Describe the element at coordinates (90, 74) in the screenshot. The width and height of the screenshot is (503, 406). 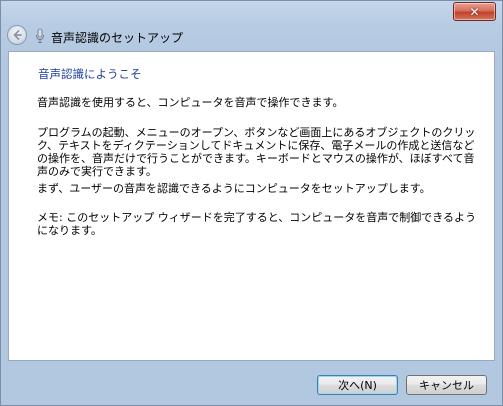
I see `page-heading: 音声認識にようこそ` at that location.